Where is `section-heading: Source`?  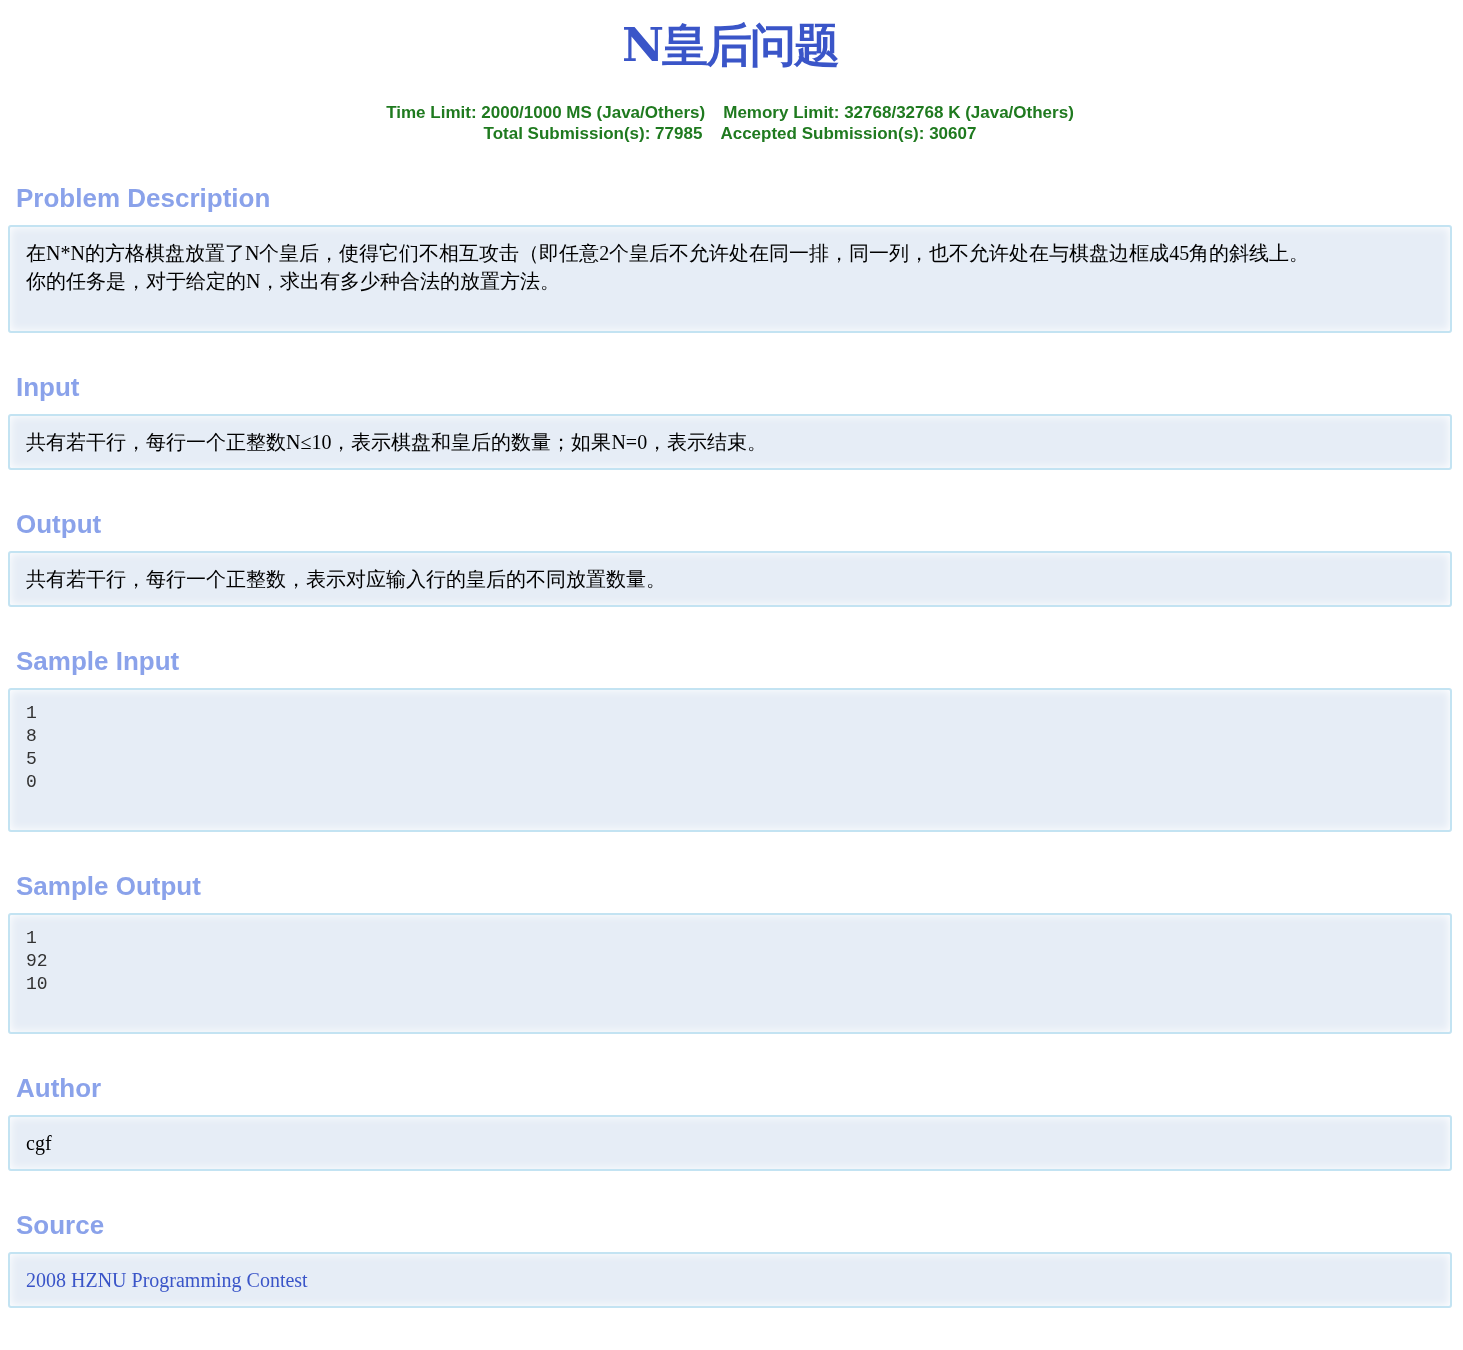 section-heading: Source is located at coordinates (61, 1225).